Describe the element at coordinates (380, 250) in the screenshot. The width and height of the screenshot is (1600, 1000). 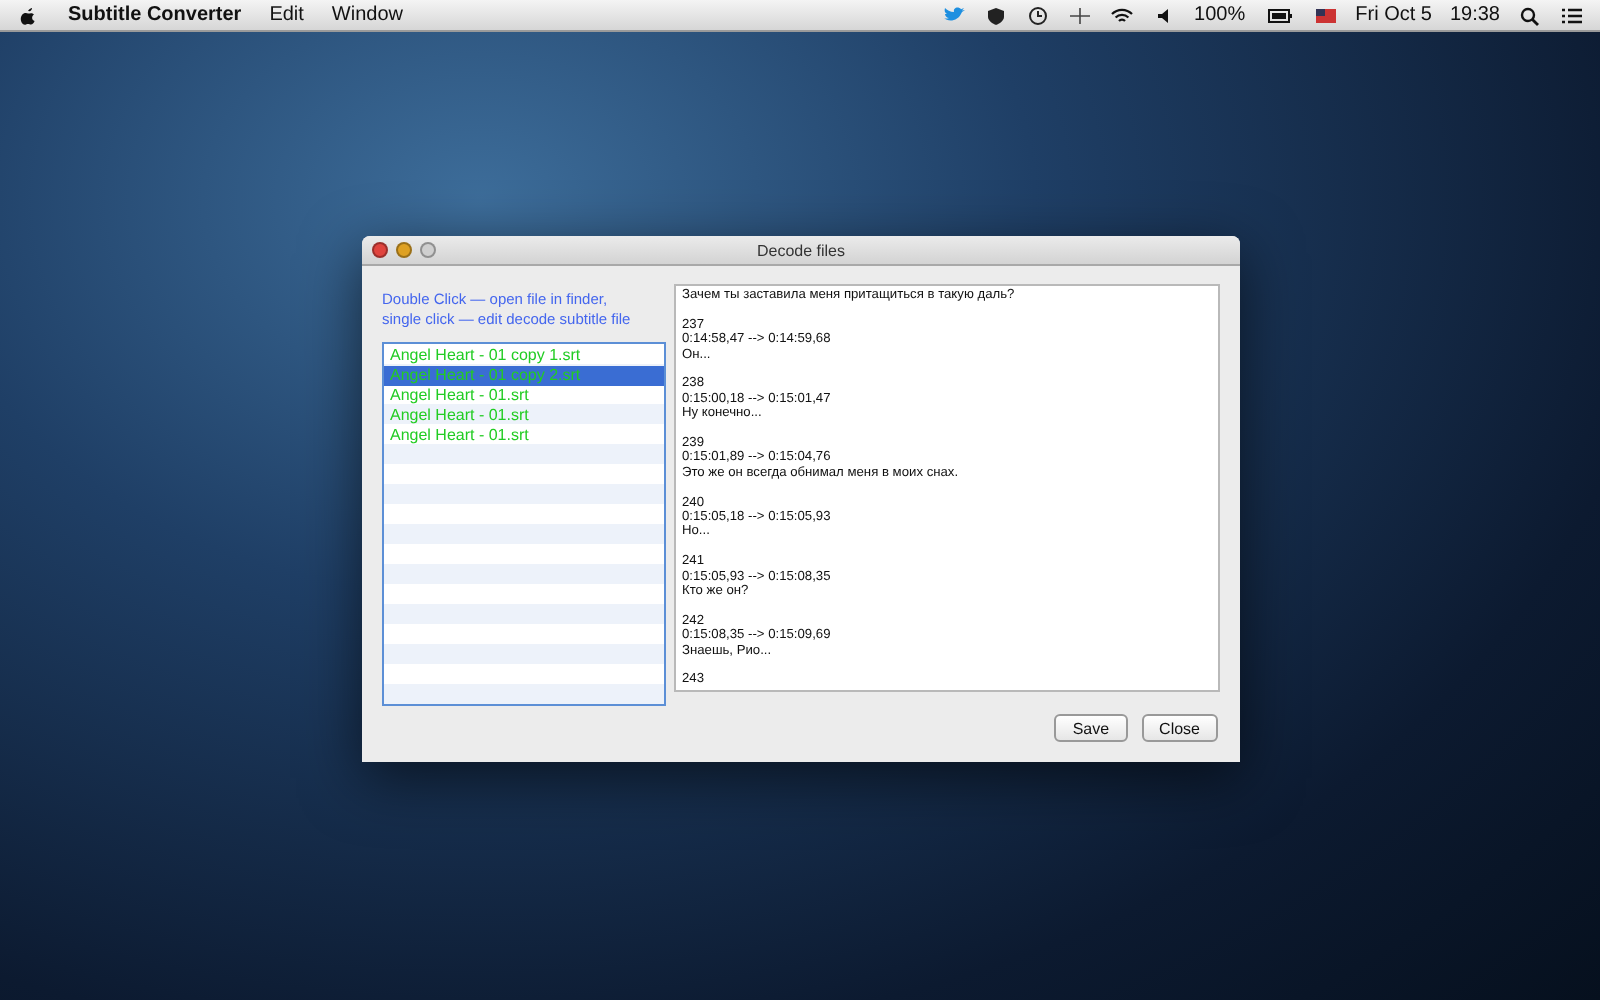
I see `close-window-button` at that location.